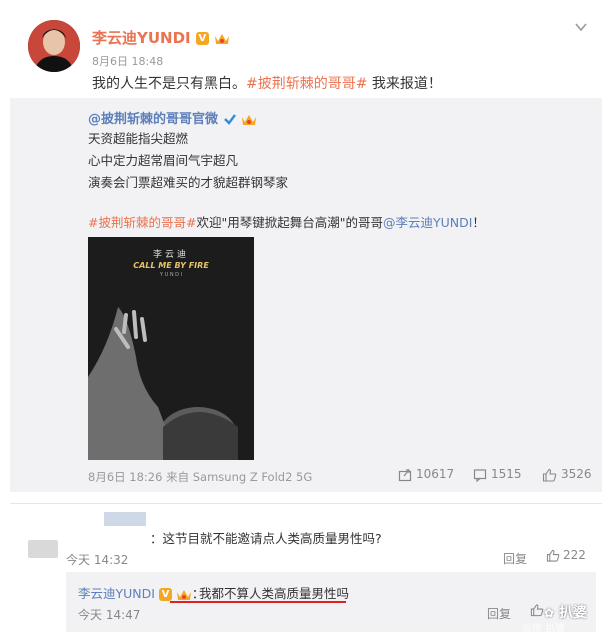 The image size is (612, 638). What do you see at coordinates (125, 519) in the screenshot?
I see `commenter-name-blurred` at bounding box center [125, 519].